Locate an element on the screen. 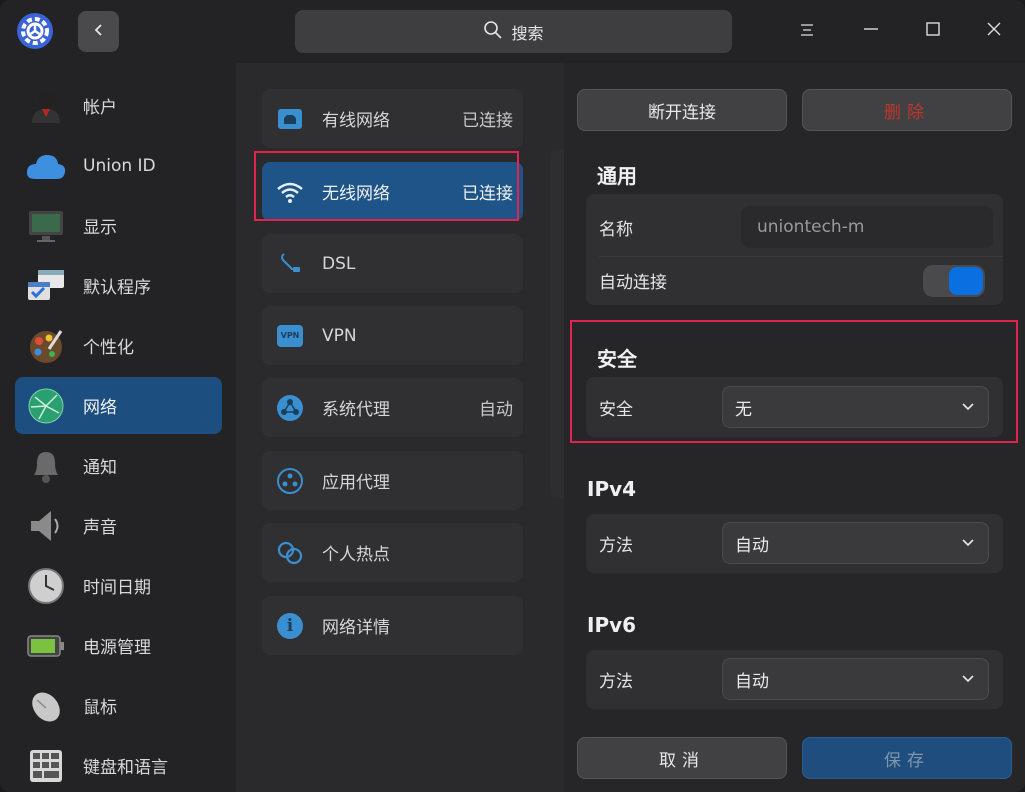  security-select: 无 is located at coordinates (855, 407).